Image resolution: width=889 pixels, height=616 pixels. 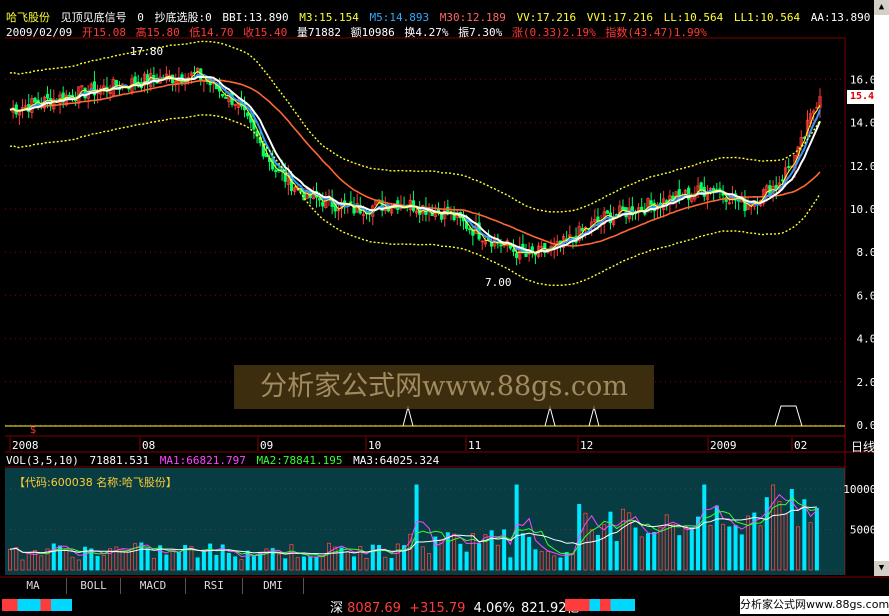 What do you see at coordinates (455, 606) in the screenshot?
I see `index-quote: 深 8087.69 +315.79 4.06% 821.92亿` at bounding box center [455, 606].